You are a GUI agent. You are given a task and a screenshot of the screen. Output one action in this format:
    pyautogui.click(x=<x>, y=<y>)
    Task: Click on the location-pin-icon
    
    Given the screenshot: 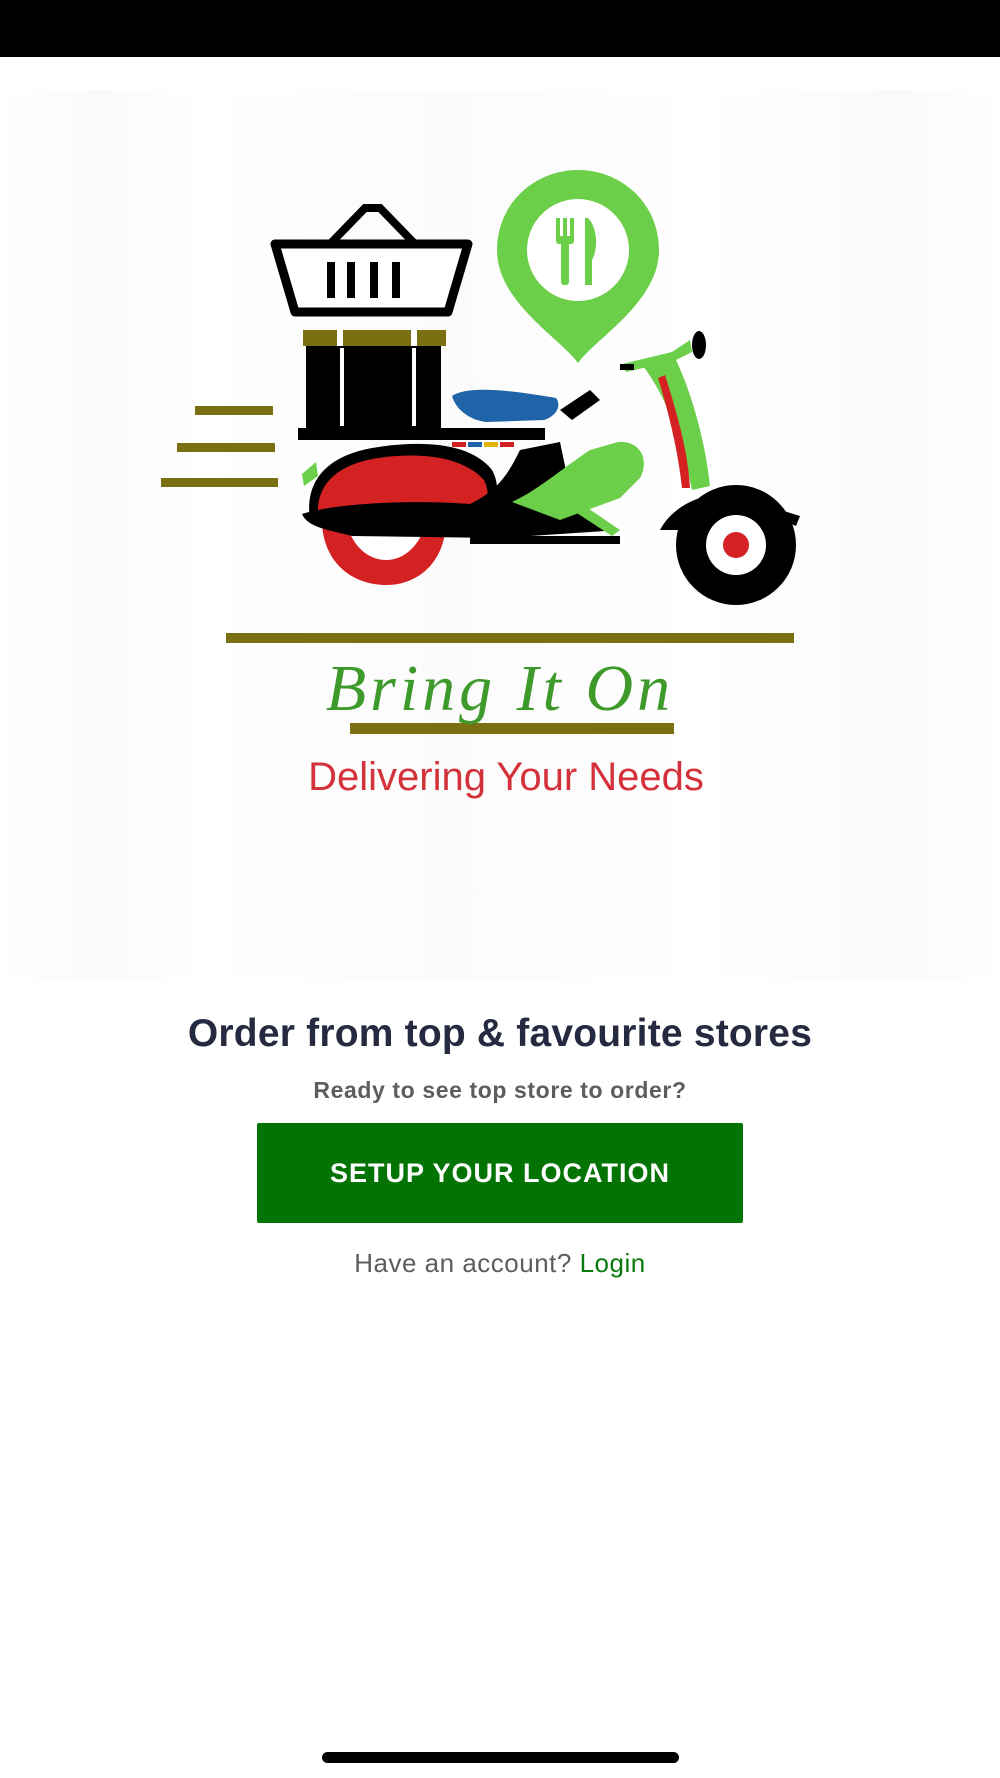 What is the action you would take?
    pyautogui.click(x=578, y=266)
    